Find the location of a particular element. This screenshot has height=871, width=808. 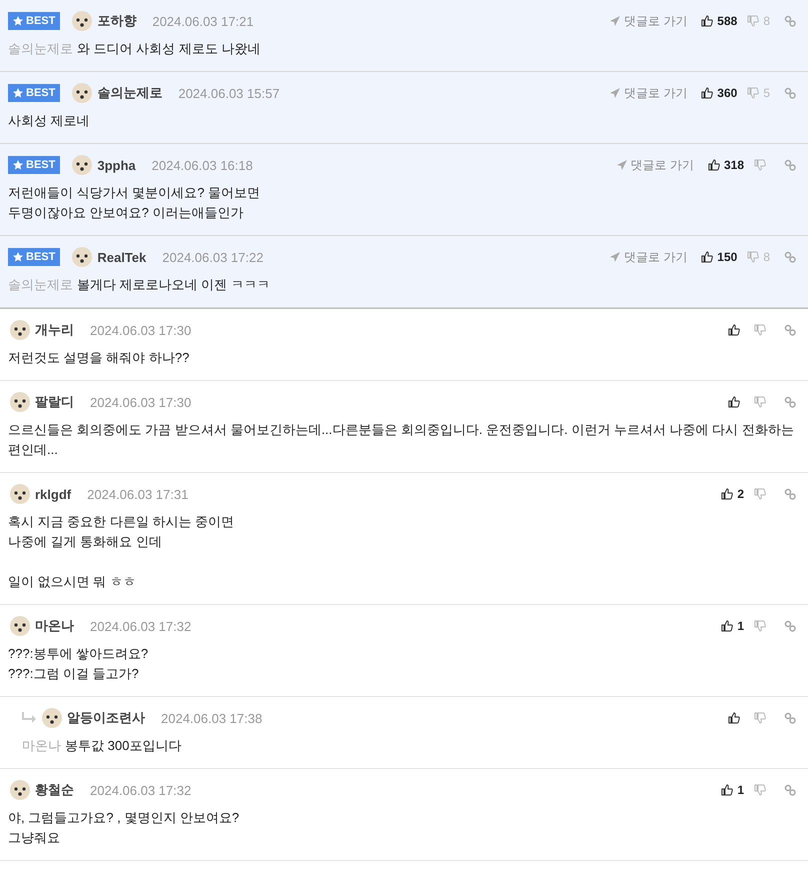

comment-text: 사회성 제로네 is located at coordinates (49, 121).